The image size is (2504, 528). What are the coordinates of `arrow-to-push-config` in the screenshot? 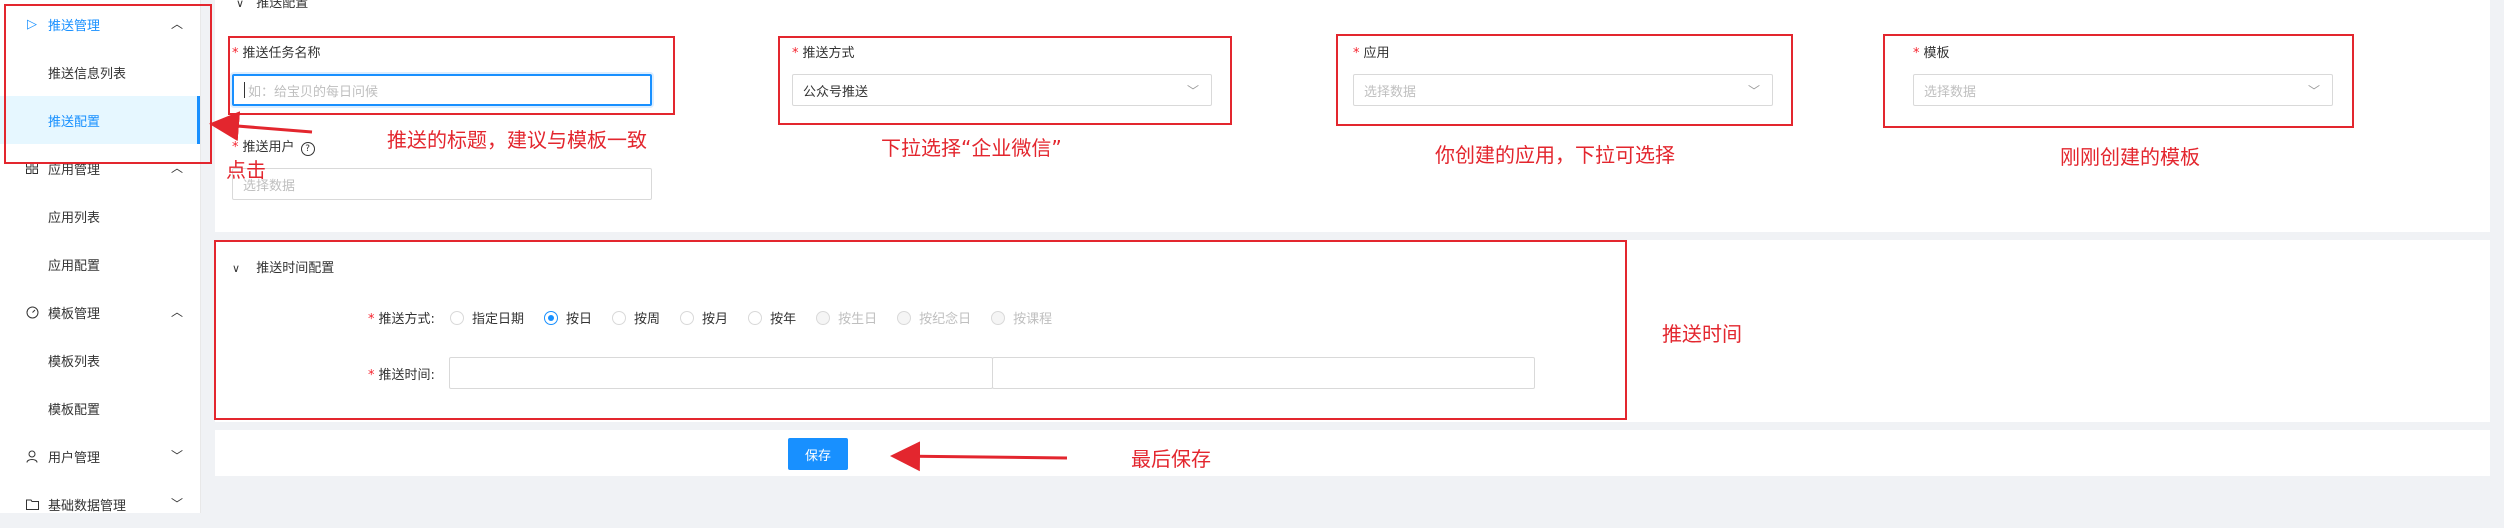 It's located at (261, 126).